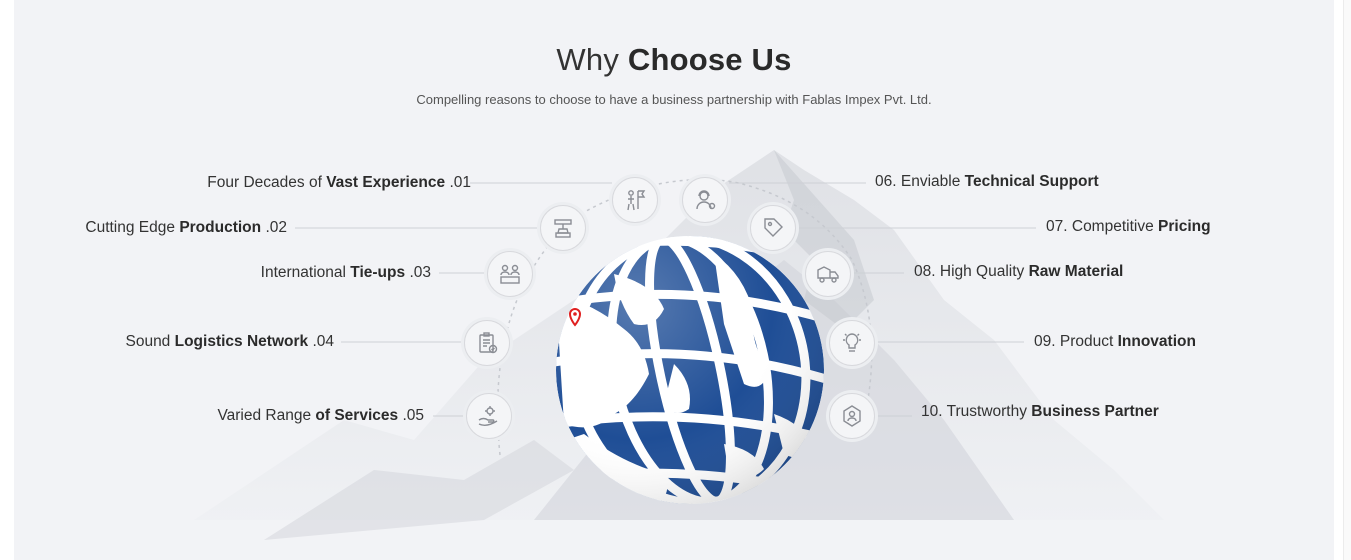 This screenshot has height=560, width=1351. I want to click on reason-prefix: Varied Range, so click(266, 415).